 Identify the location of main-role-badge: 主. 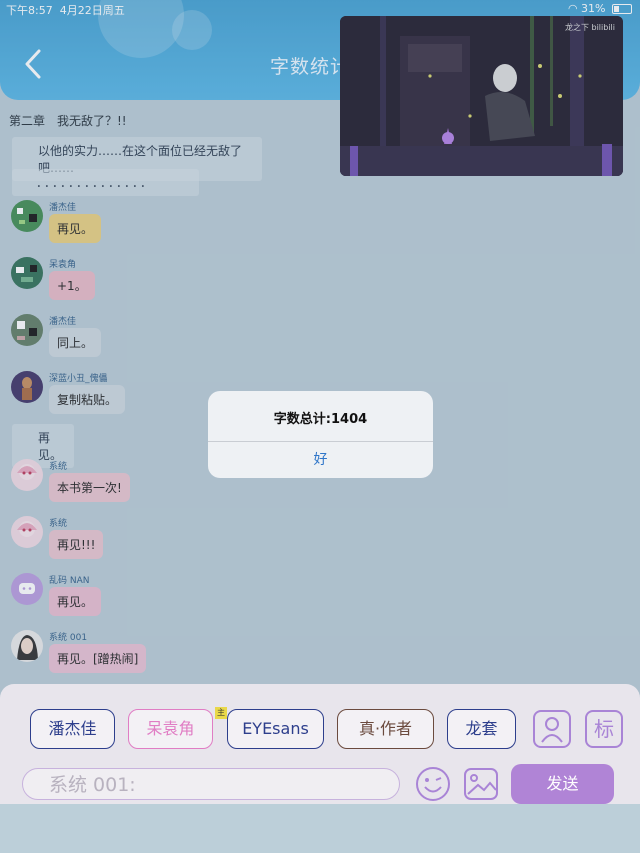
(221, 713).